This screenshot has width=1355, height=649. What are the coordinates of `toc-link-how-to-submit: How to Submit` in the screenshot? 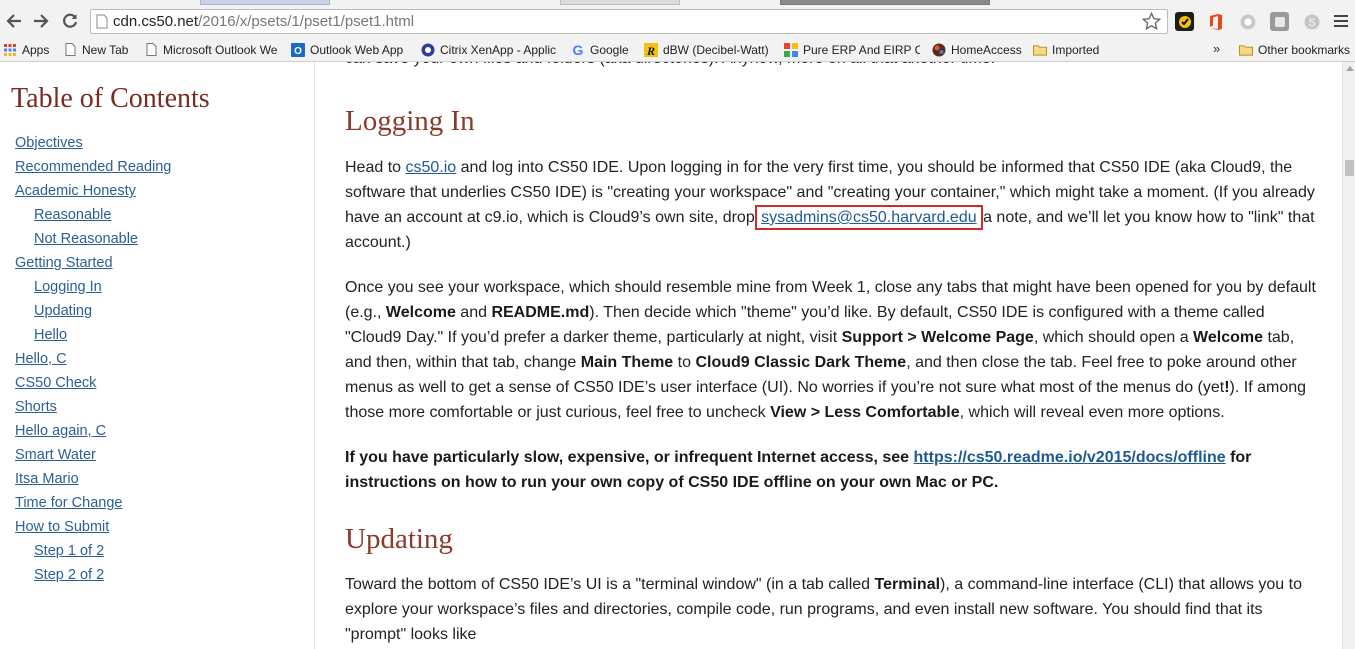 It's located at (62, 527).